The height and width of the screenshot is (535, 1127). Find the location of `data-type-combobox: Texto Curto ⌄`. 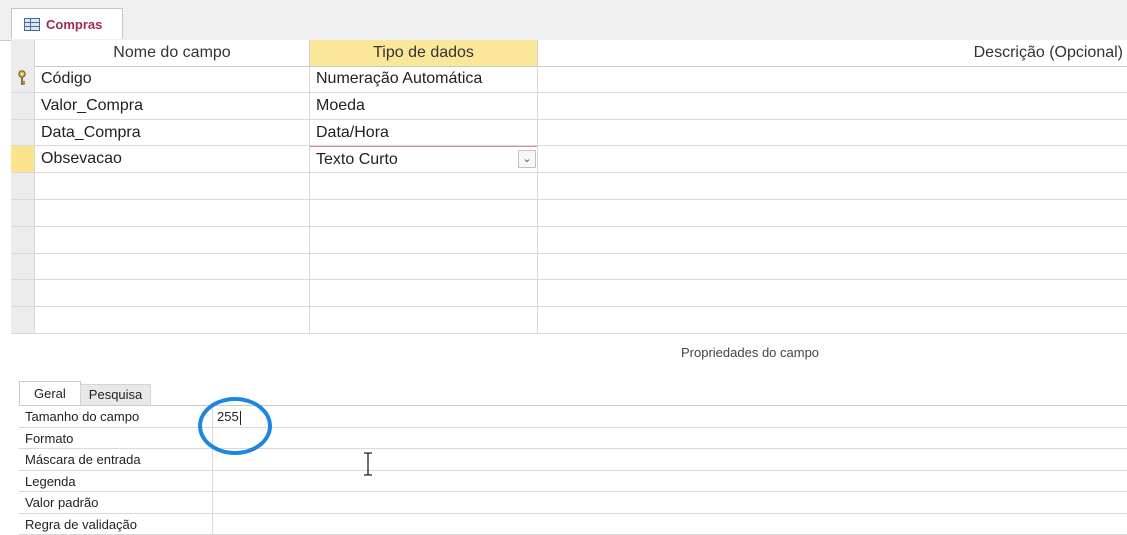

data-type-combobox: Texto Curto ⌄ is located at coordinates (424, 159).